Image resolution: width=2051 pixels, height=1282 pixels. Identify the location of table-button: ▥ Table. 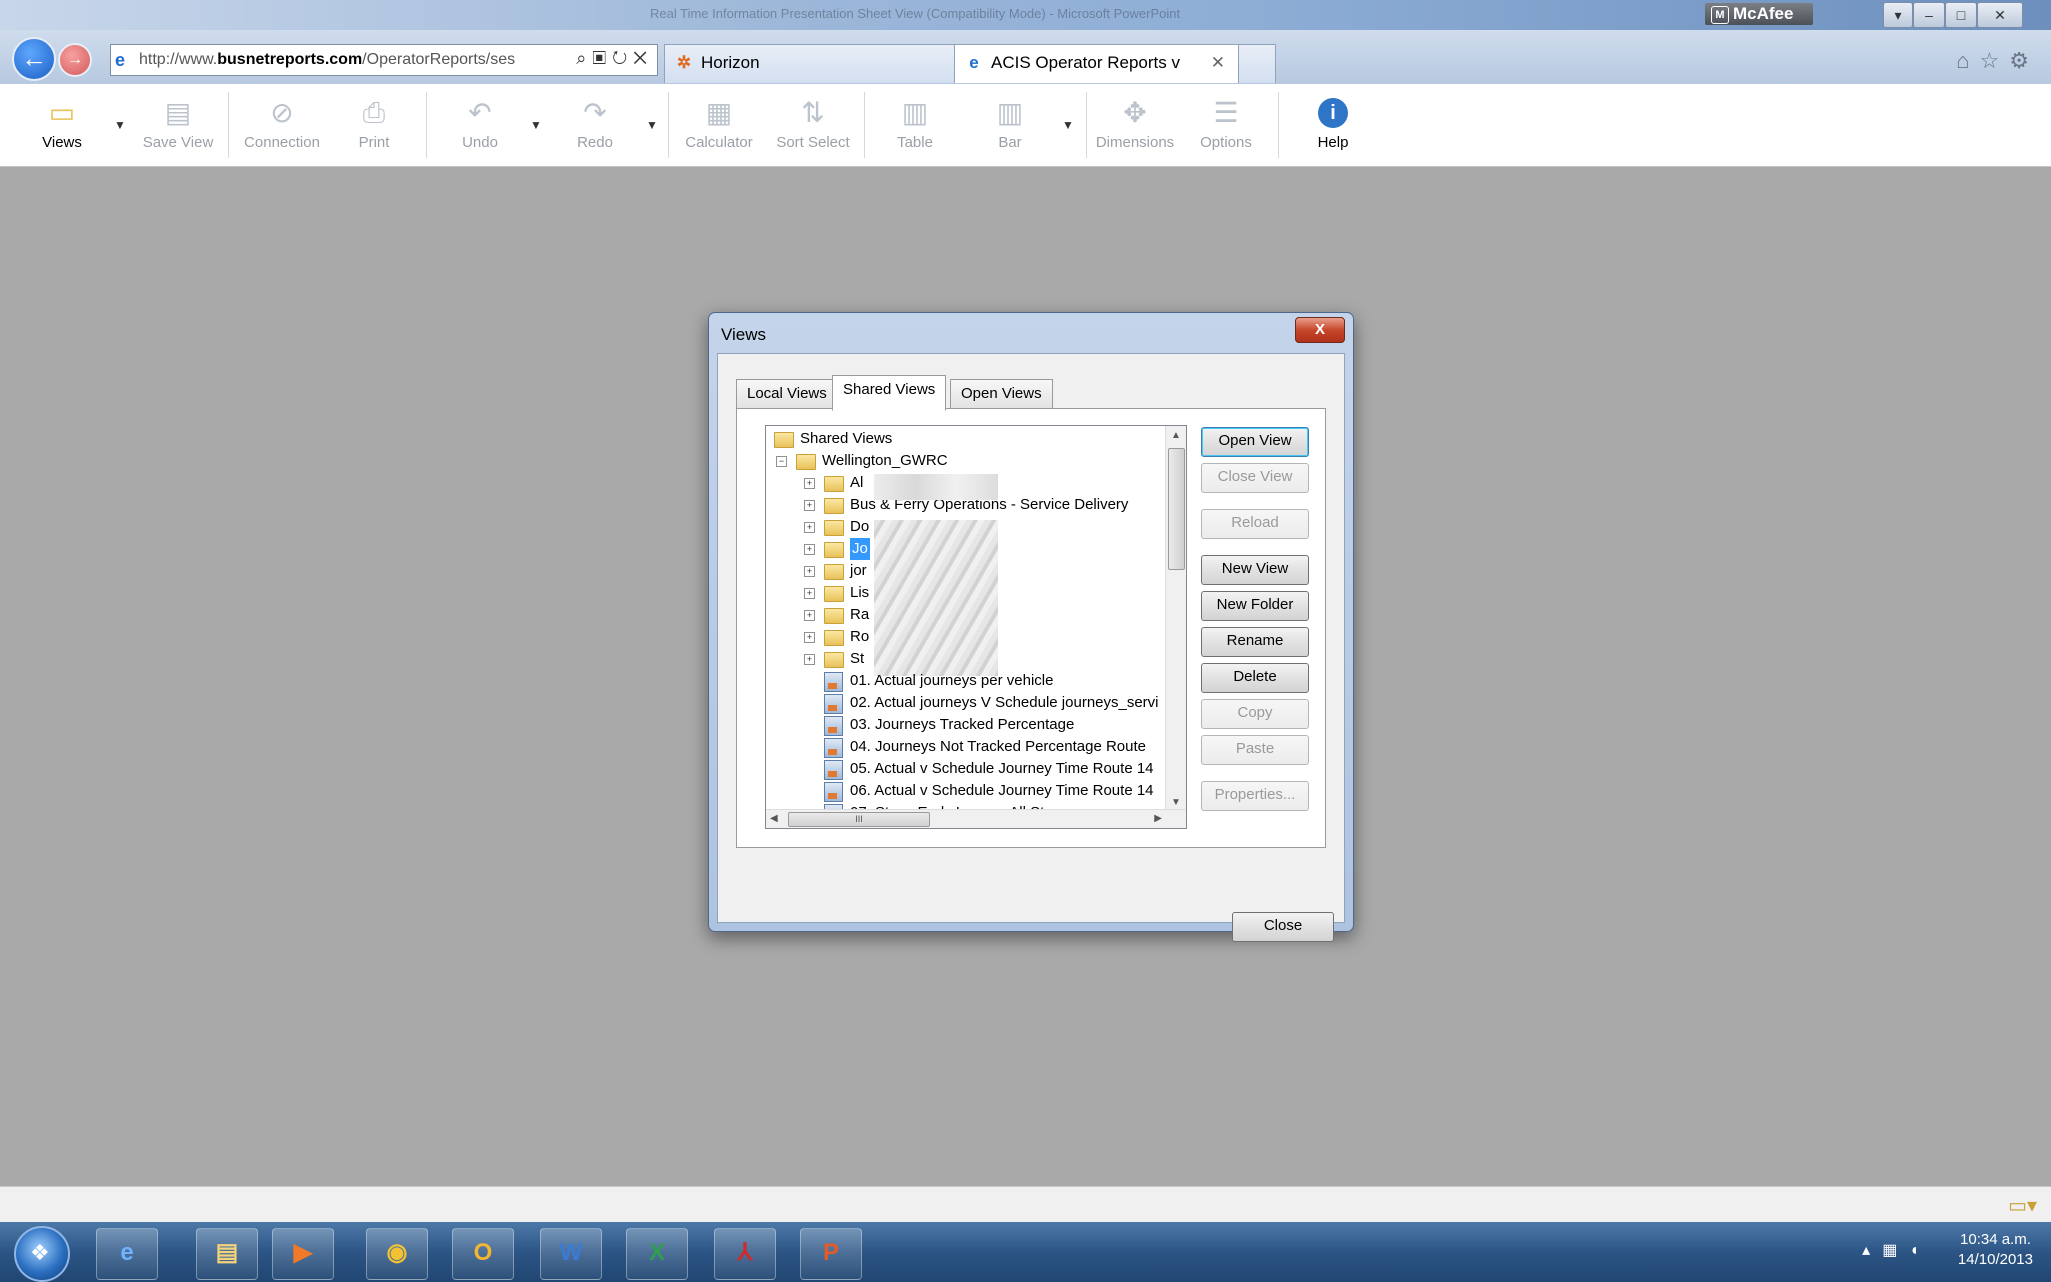
(915, 125).